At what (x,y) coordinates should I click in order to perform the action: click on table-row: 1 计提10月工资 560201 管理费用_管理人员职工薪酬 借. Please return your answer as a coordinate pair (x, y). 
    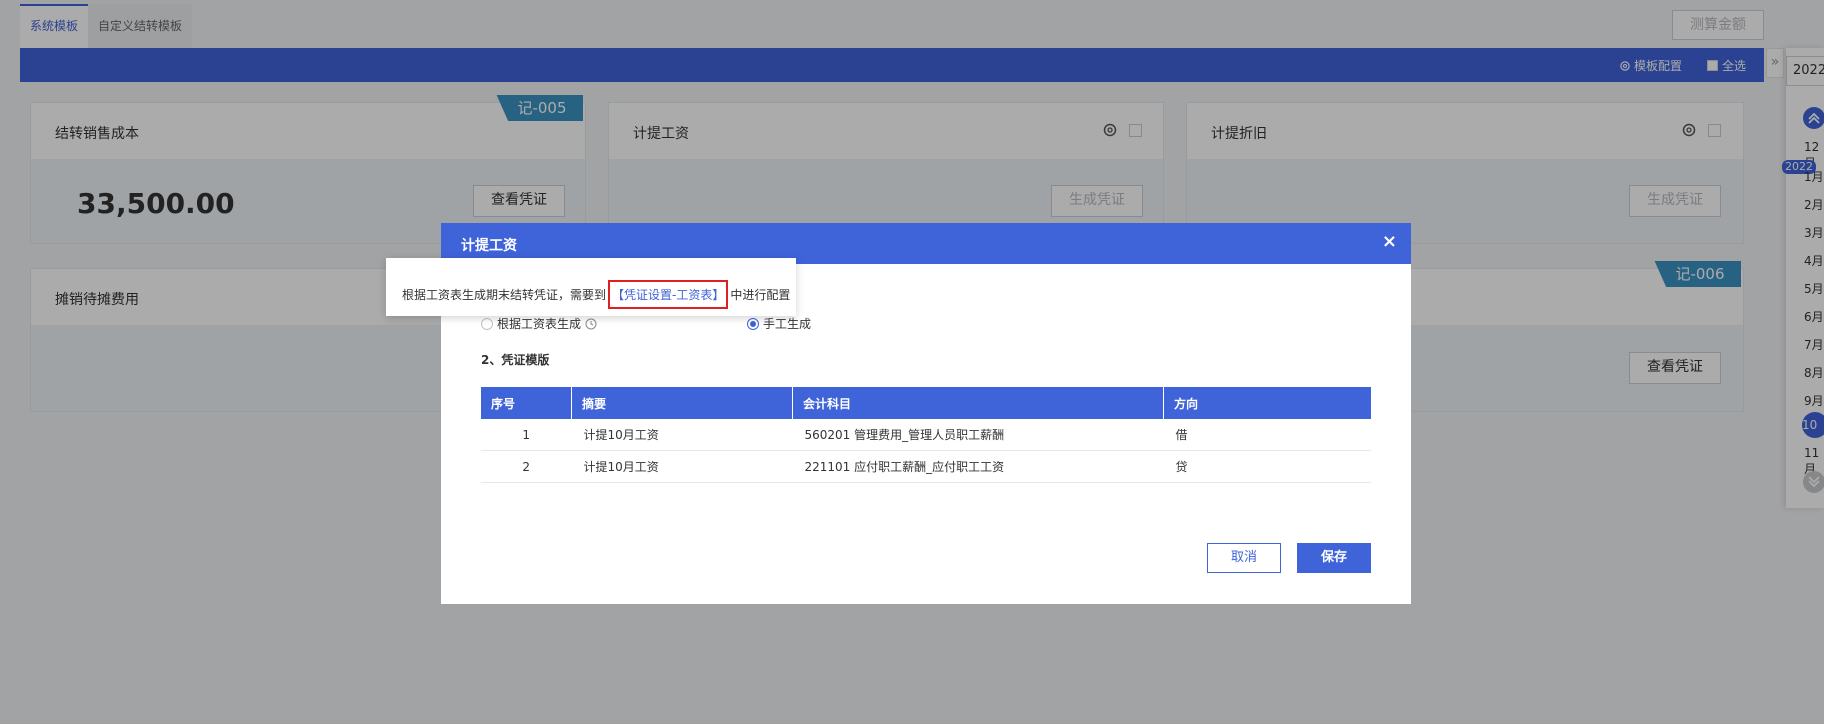
    Looking at the image, I should click on (926, 435).